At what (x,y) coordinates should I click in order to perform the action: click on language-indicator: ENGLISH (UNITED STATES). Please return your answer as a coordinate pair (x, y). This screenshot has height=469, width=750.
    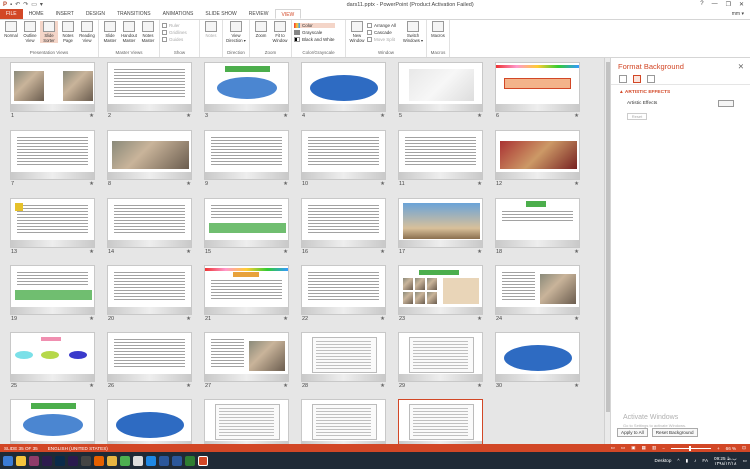
    Looking at the image, I should click on (78, 448).